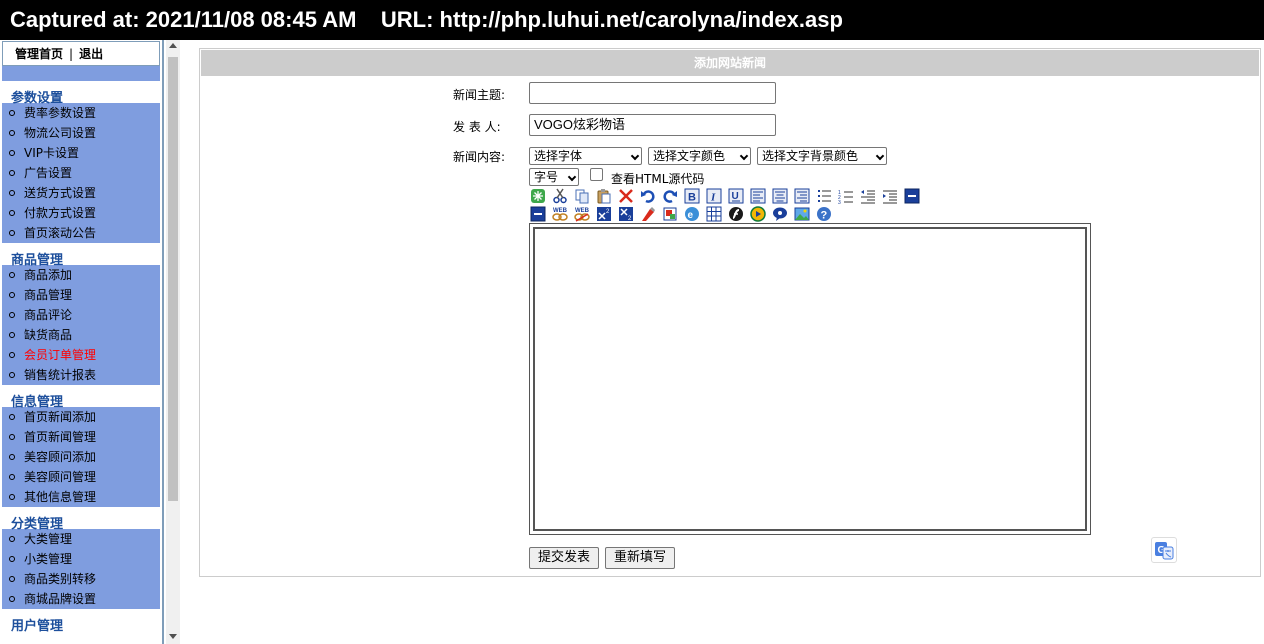 Image resolution: width=1264 pixels, height=644 pixels. Describe the element at coordinates (689, 156) in the screenshot. I see `text-color-select-value: 选择文字颜色` at that location.